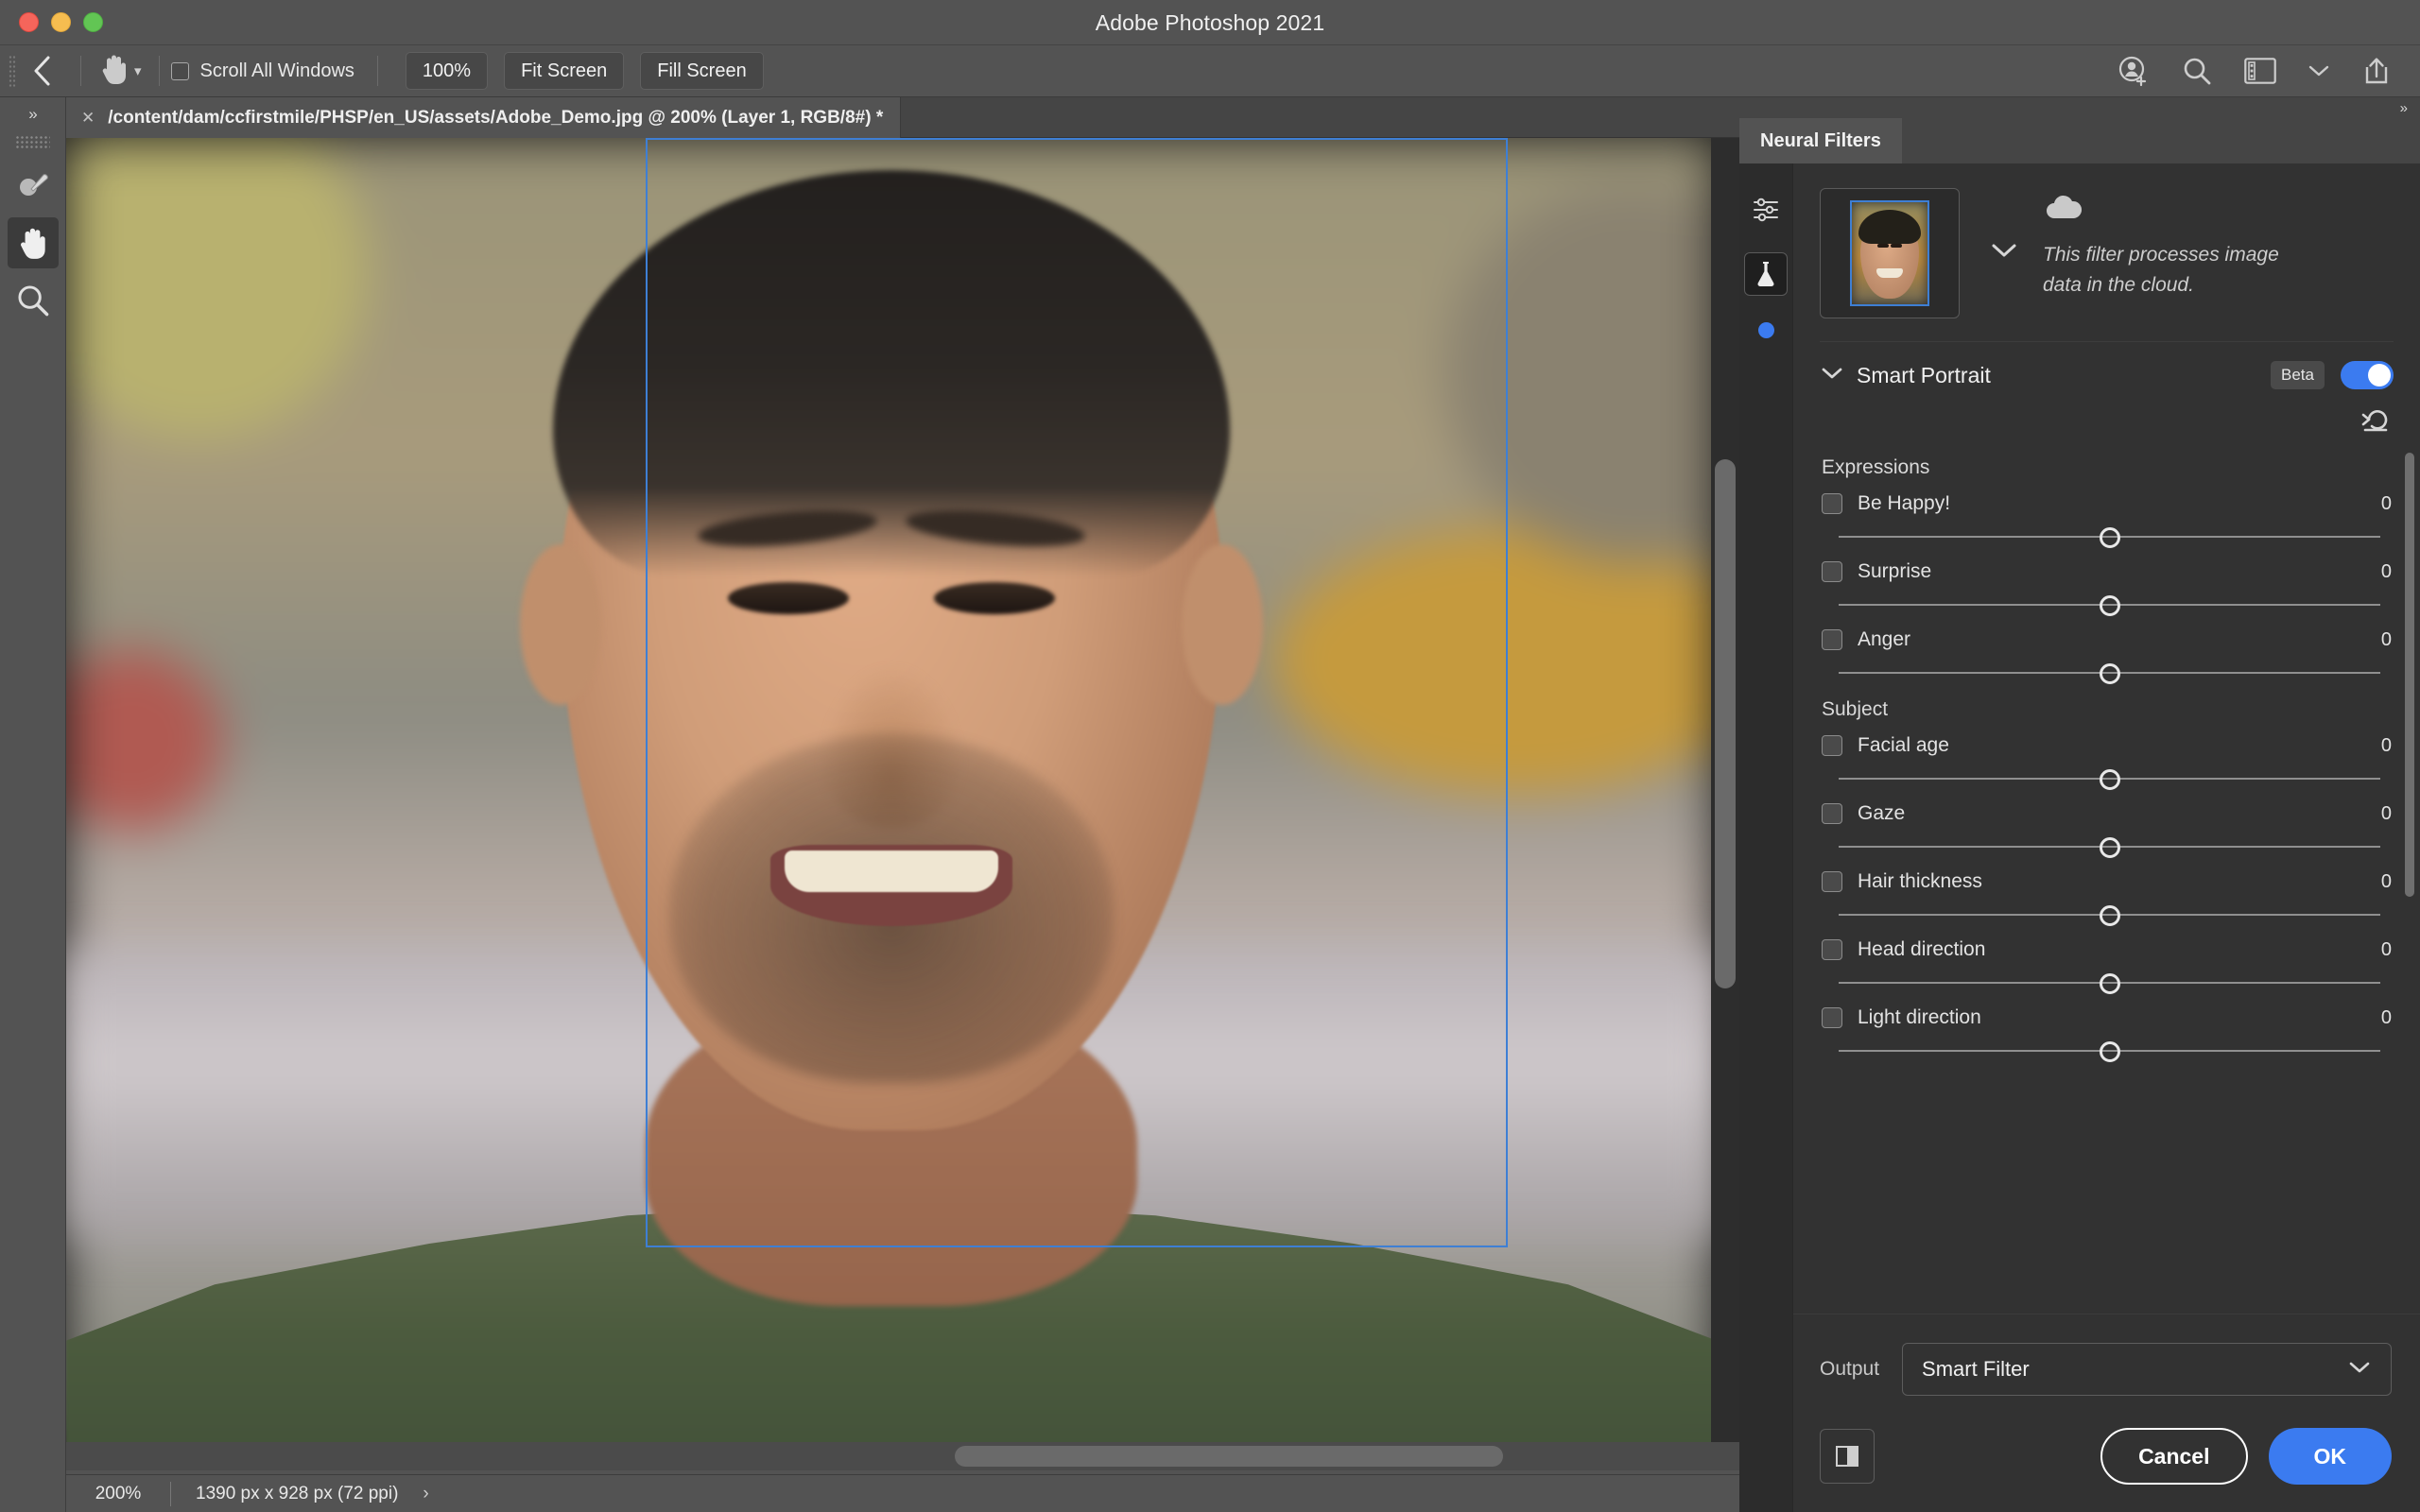 This screenshot has height=1512, width=2420. I want to click on canvas-horizontal-scrollbar, so click(1229, 1456).